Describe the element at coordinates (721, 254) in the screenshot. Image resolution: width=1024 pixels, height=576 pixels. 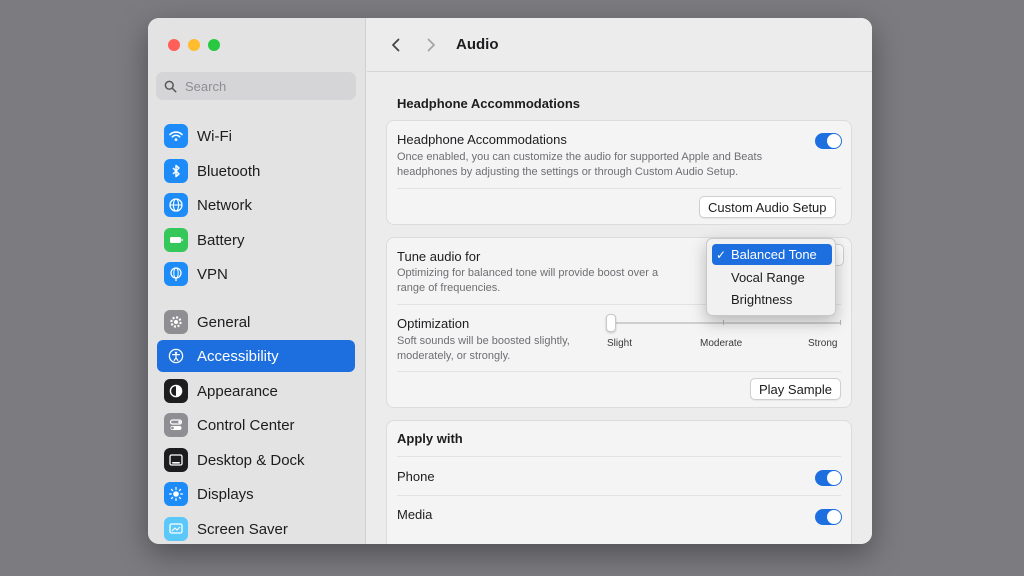
I see `checkmark-icon: ✓` at that location.